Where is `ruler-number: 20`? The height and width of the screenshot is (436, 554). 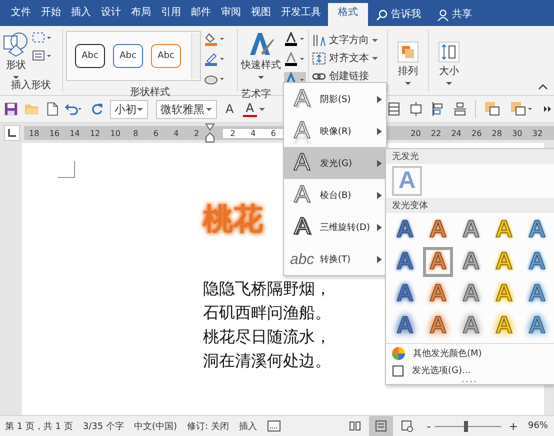
ruler-number: 20 is located at coordinates (416, 133).